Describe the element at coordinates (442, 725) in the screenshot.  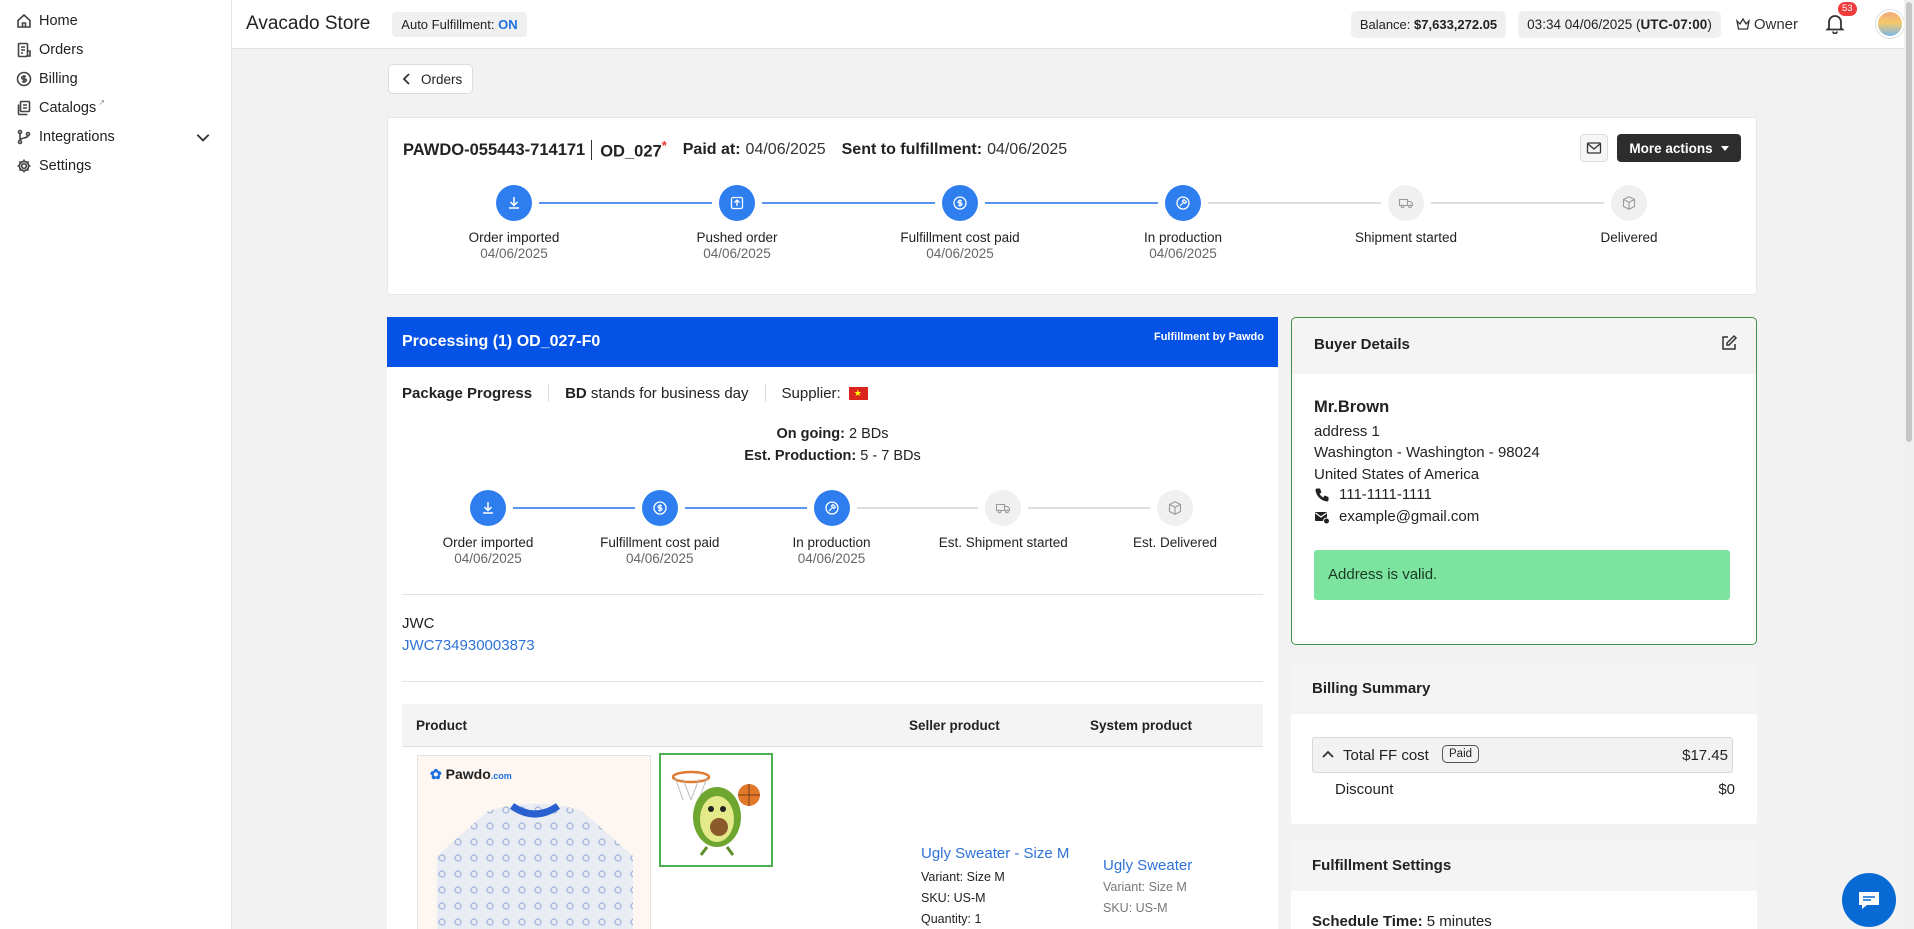
I see `column-header-product: Product` at that location.